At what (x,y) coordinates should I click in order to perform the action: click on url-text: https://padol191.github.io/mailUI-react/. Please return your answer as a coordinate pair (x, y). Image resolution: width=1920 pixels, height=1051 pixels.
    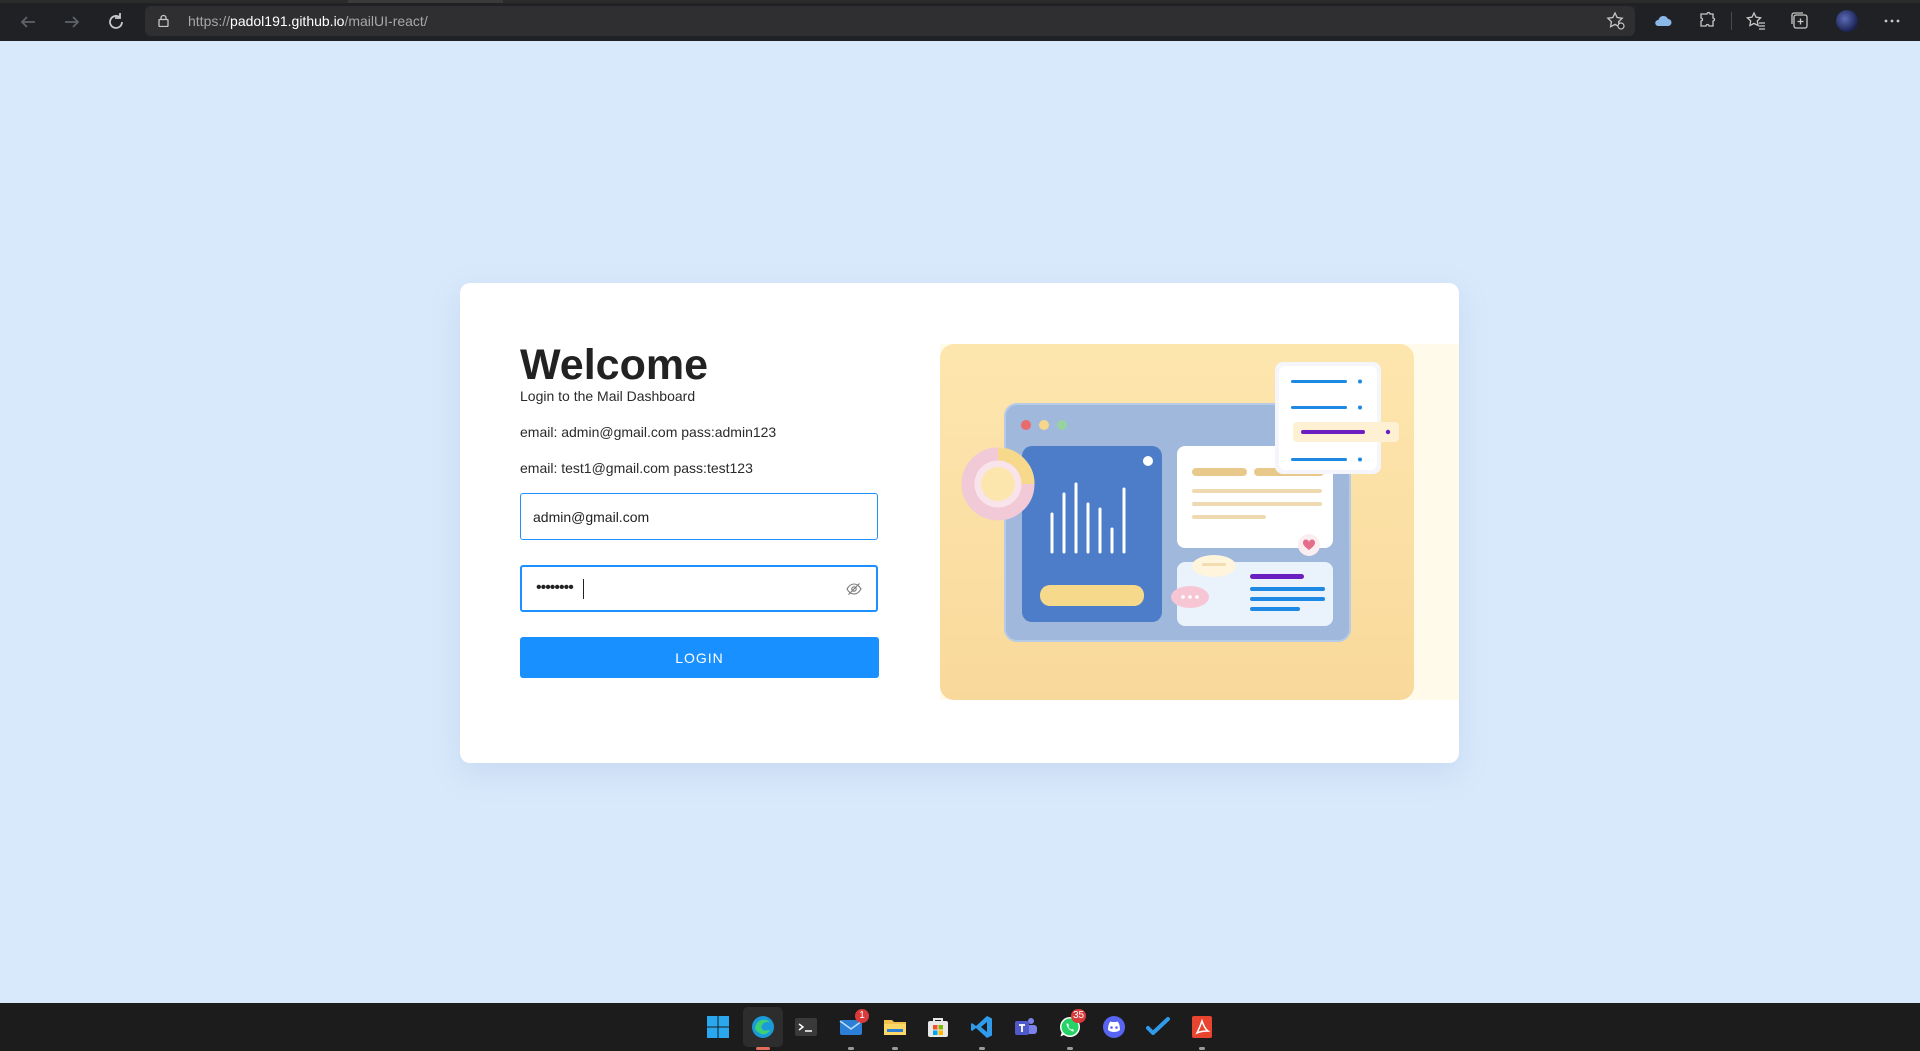
    Looking at the image, I should click on (308, 21).